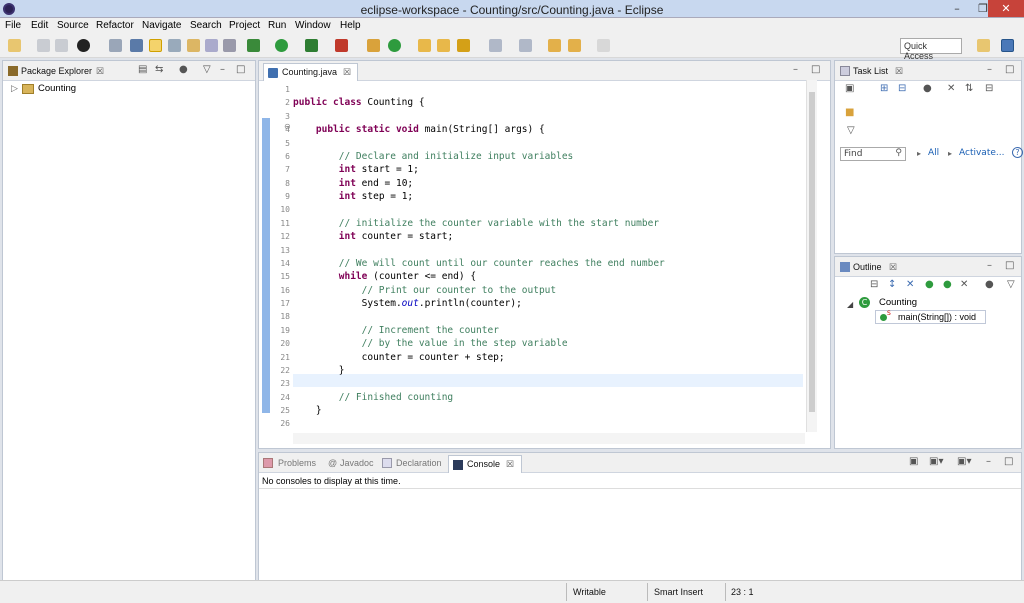 The width and height of the screenshot is (1024, 603). I want to click on menu-edit: Edit, so click(39, 25).